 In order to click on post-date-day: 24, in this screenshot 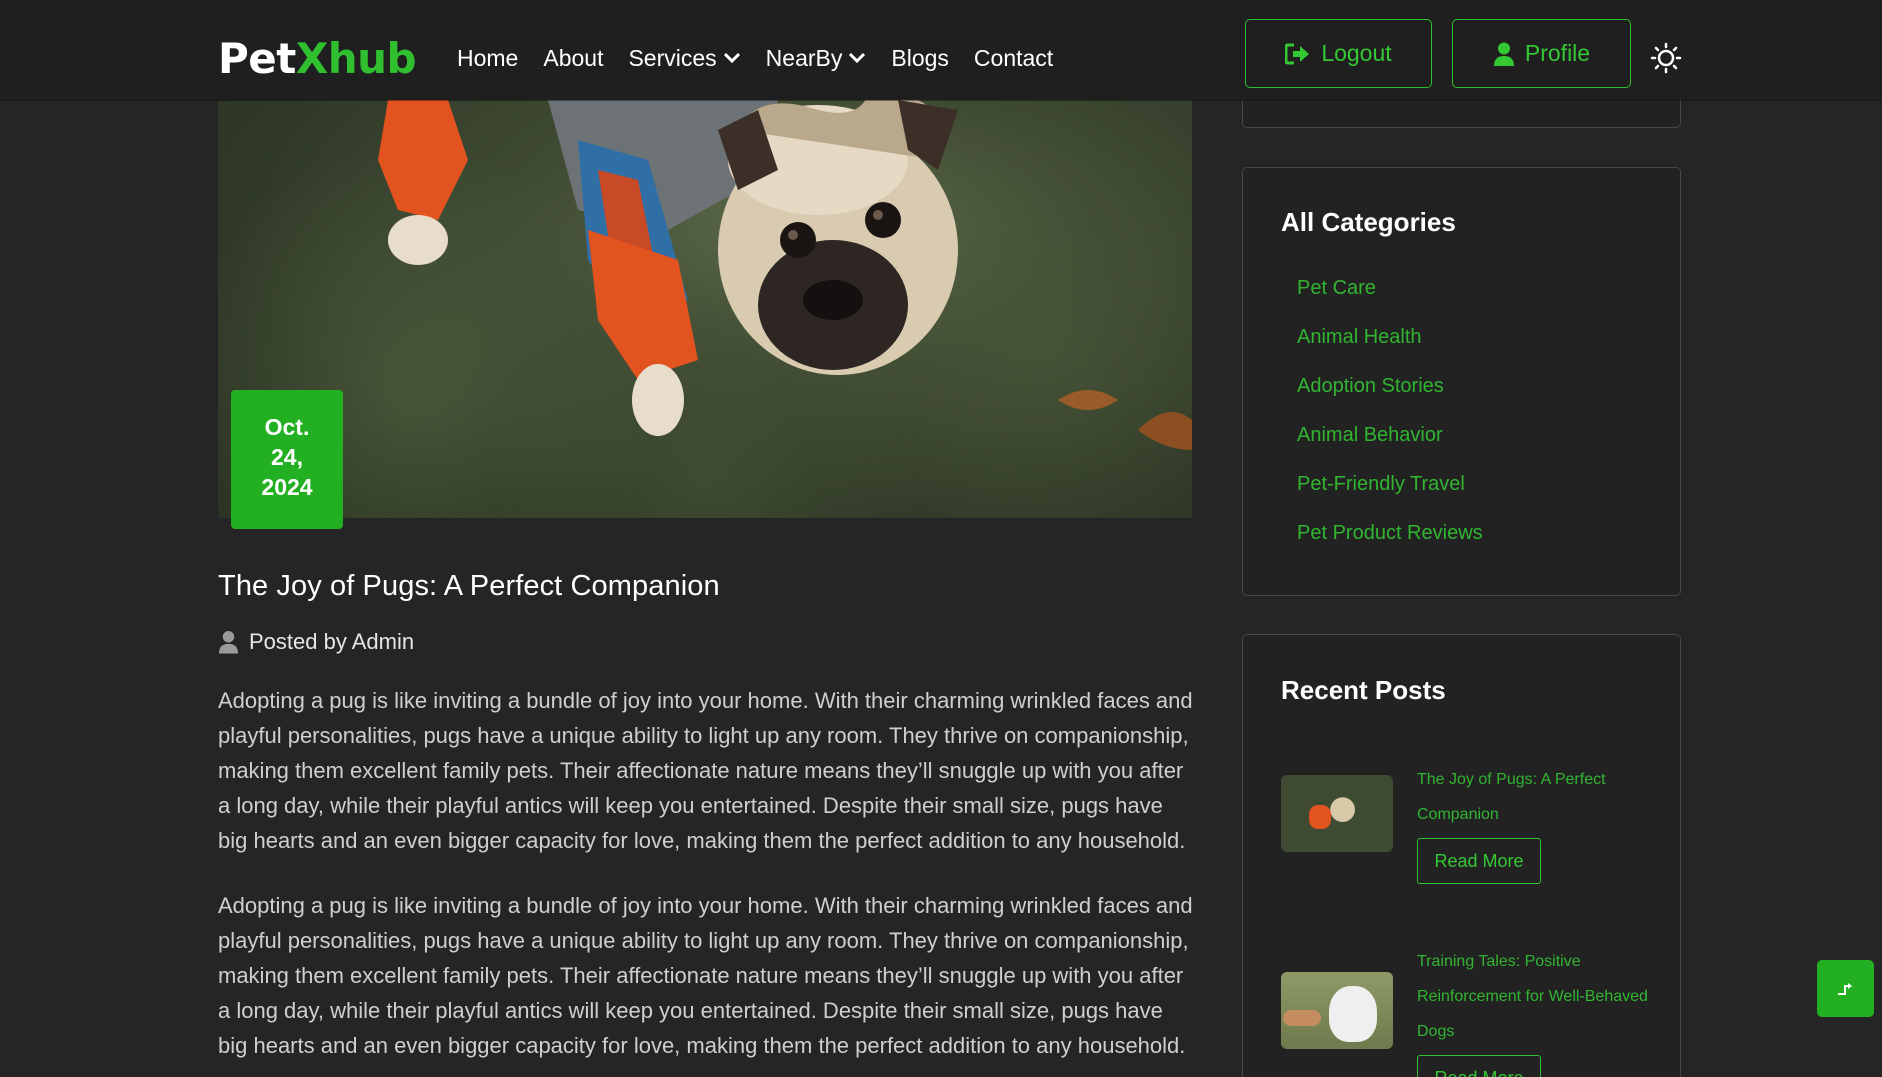, I will do `click(287, 457)`.